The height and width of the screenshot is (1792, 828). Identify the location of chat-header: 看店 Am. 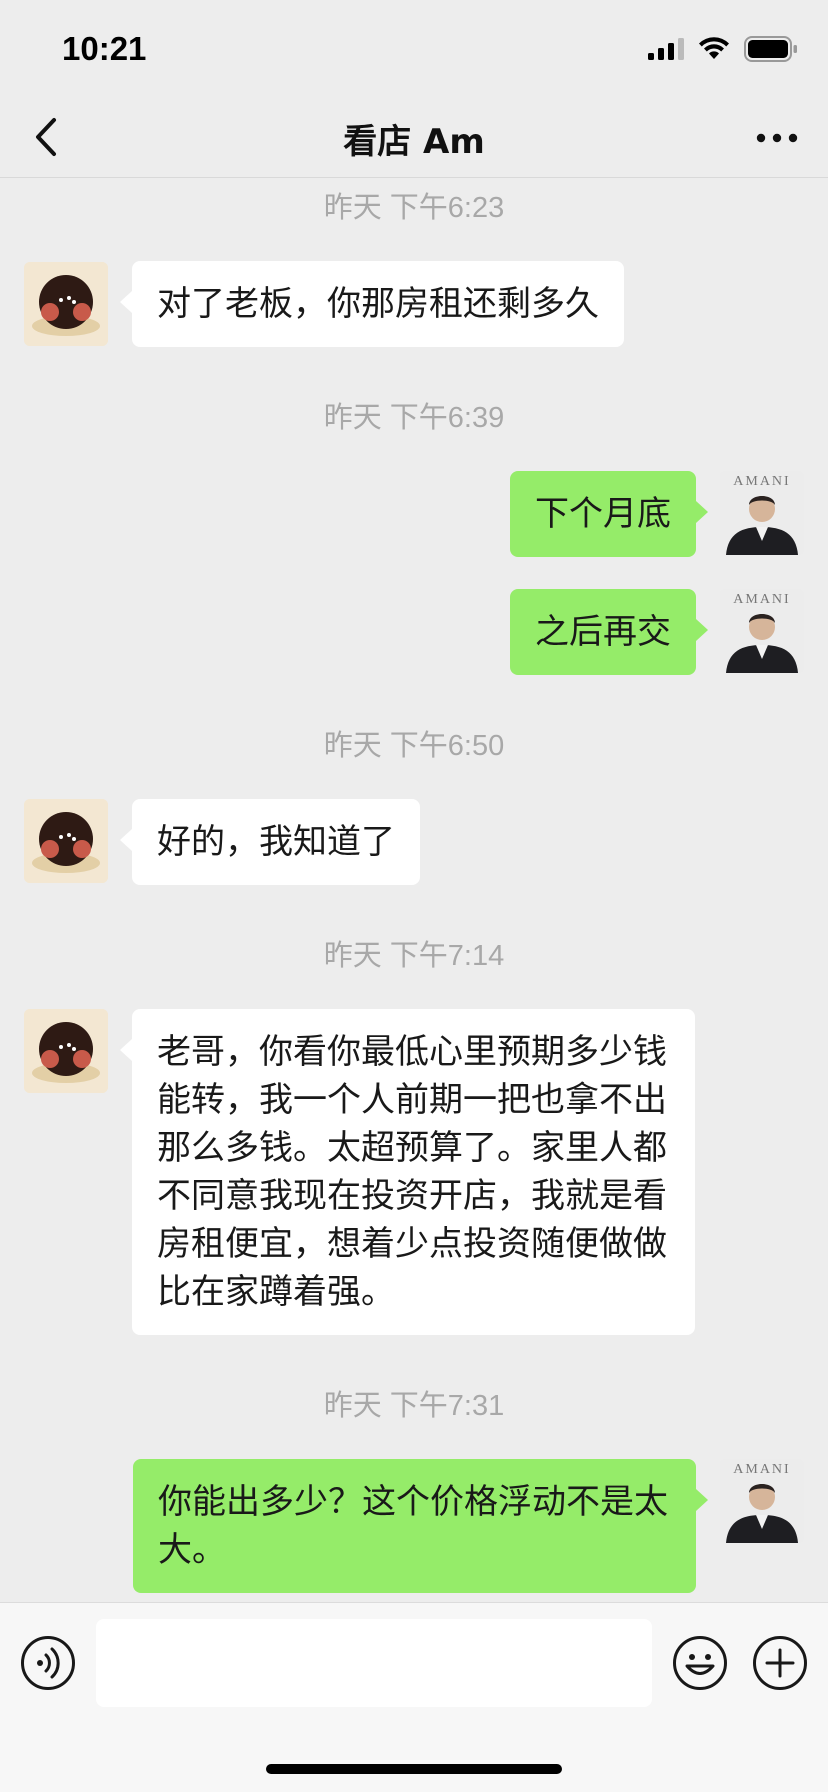
(414, 138).